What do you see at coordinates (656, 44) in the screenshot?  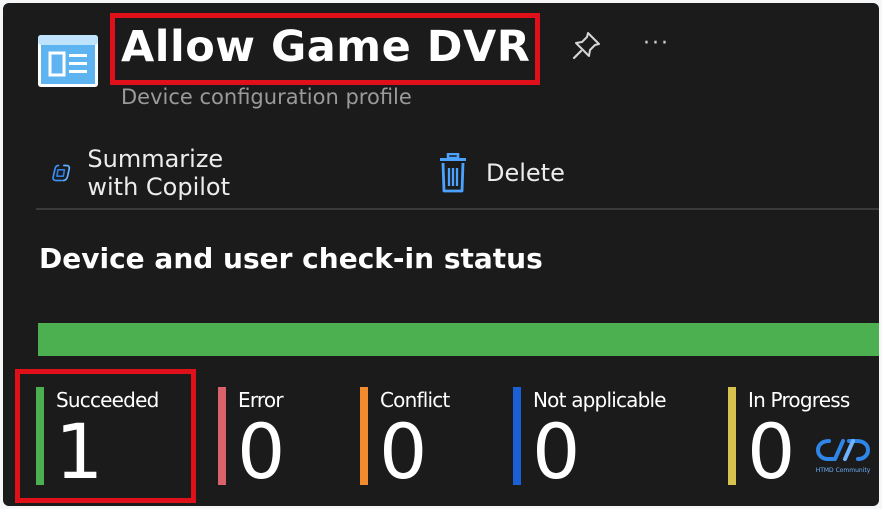 I see `more-options-button: ···` at bounding box center [656, 44].